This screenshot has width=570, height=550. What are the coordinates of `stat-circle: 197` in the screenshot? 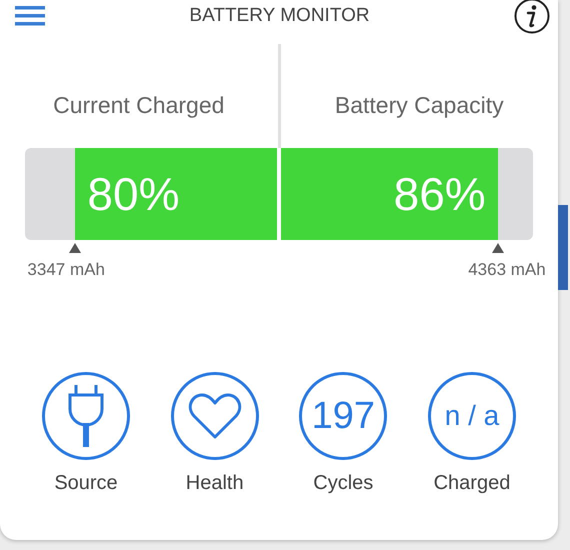 It's located at (343, 416).